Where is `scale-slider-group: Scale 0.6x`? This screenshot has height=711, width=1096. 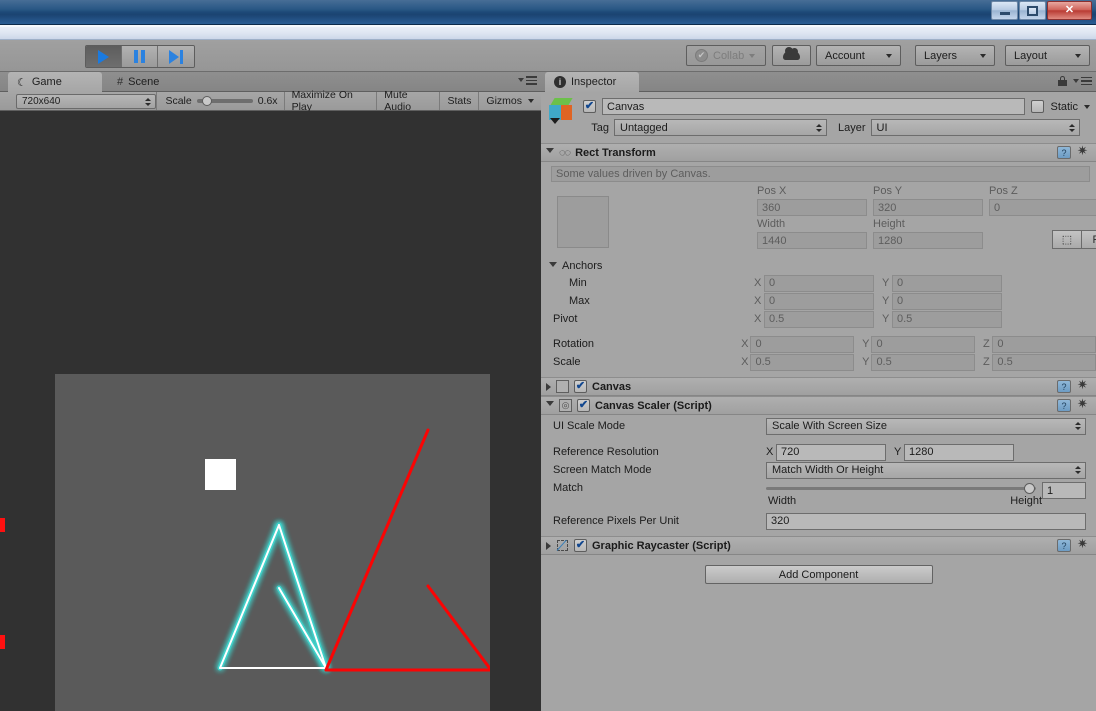
scale-slider-group: Scale 0.6x is located at coordinates (219, 101).